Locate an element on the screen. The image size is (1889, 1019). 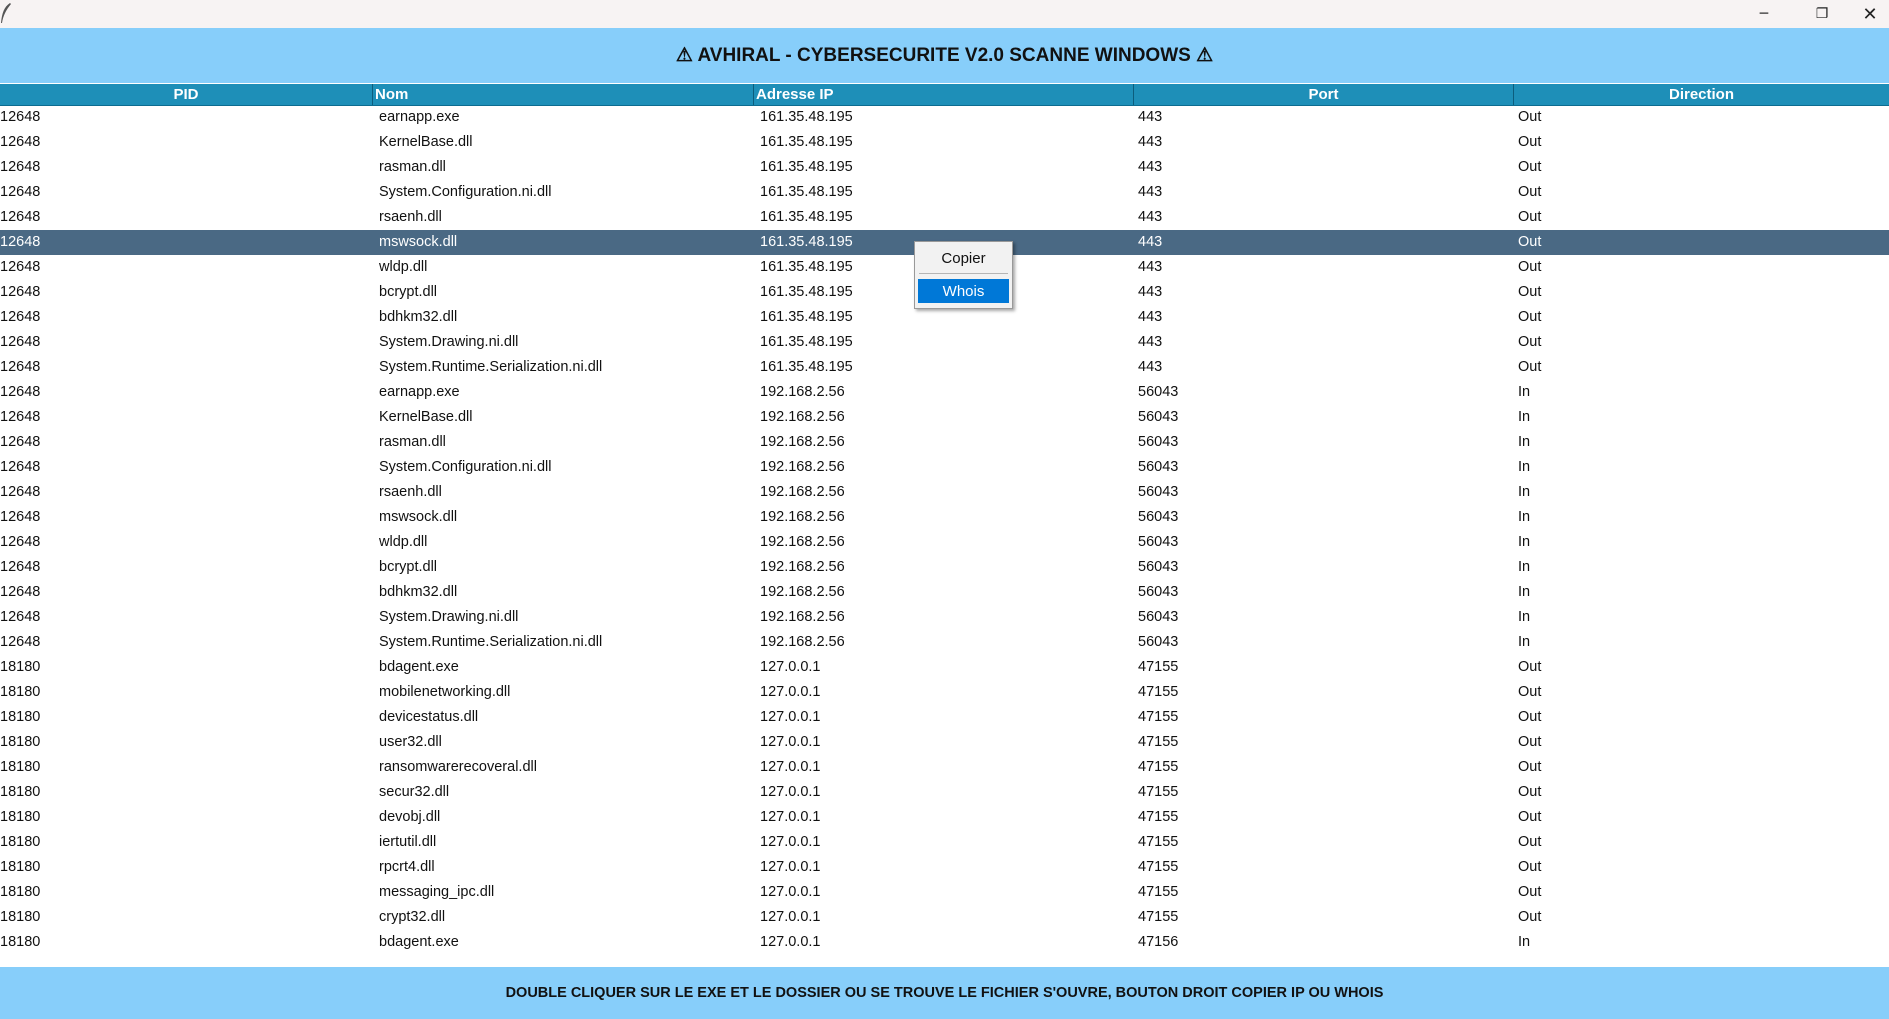
table-row: 12648 mswsock.dll 192.168.2.56 56043 In is located at coordinates (944, 517).